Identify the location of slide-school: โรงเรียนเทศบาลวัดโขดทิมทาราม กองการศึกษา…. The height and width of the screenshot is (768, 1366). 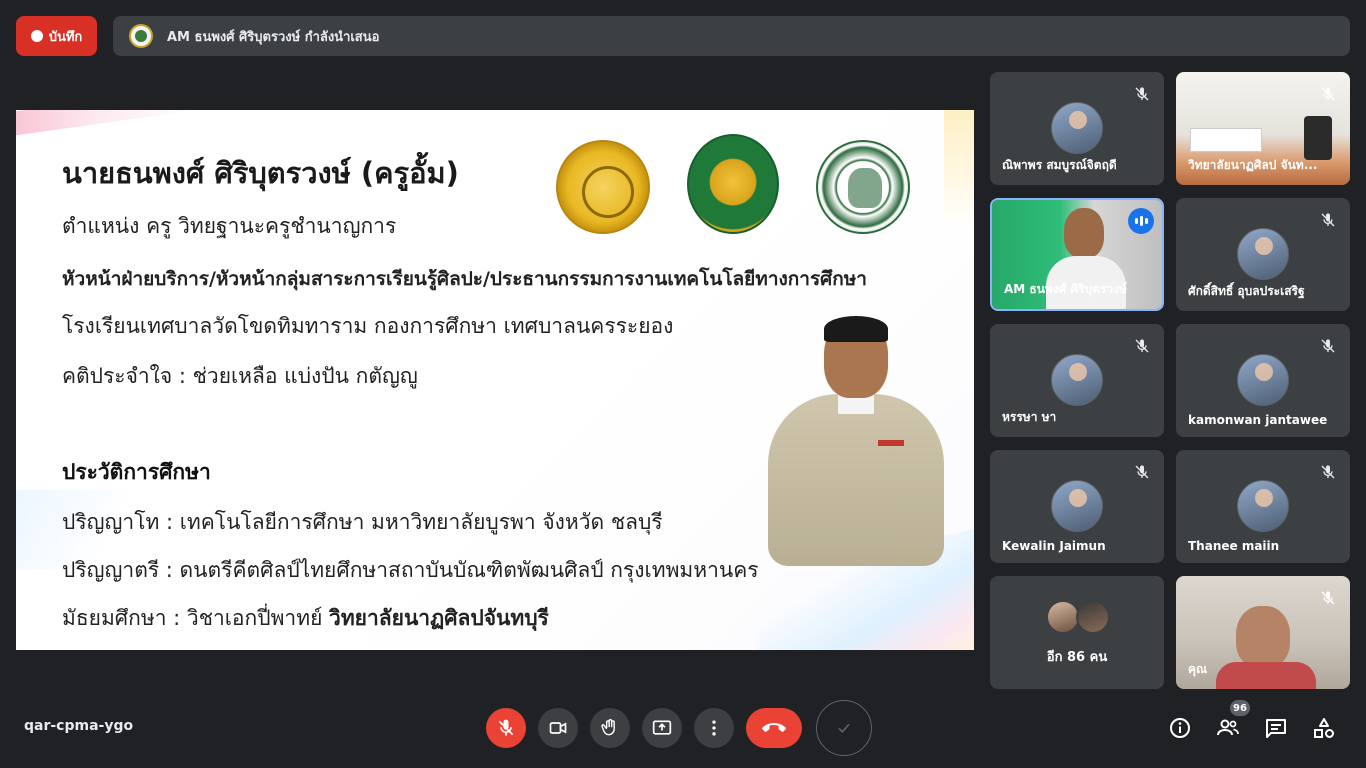
(368, 326).